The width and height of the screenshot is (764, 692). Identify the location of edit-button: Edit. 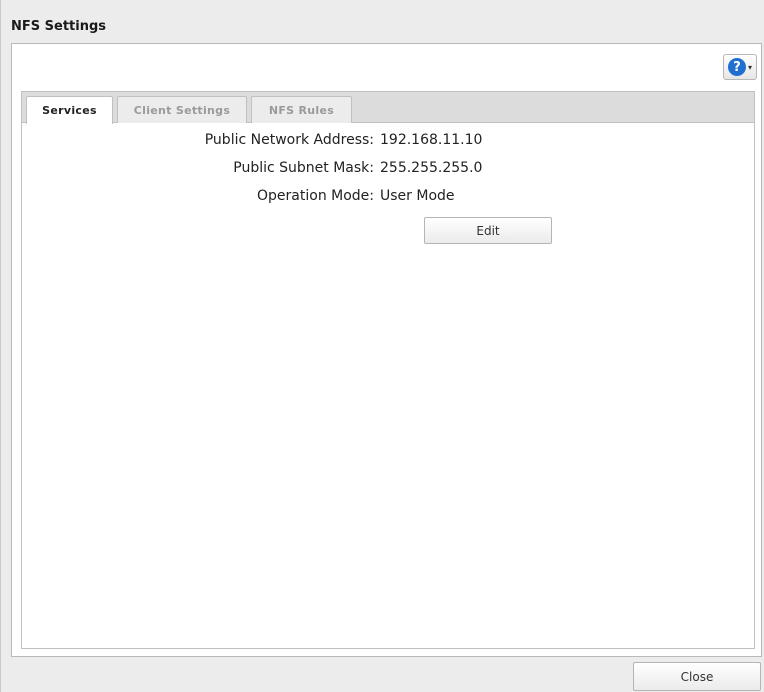
(488, 230).